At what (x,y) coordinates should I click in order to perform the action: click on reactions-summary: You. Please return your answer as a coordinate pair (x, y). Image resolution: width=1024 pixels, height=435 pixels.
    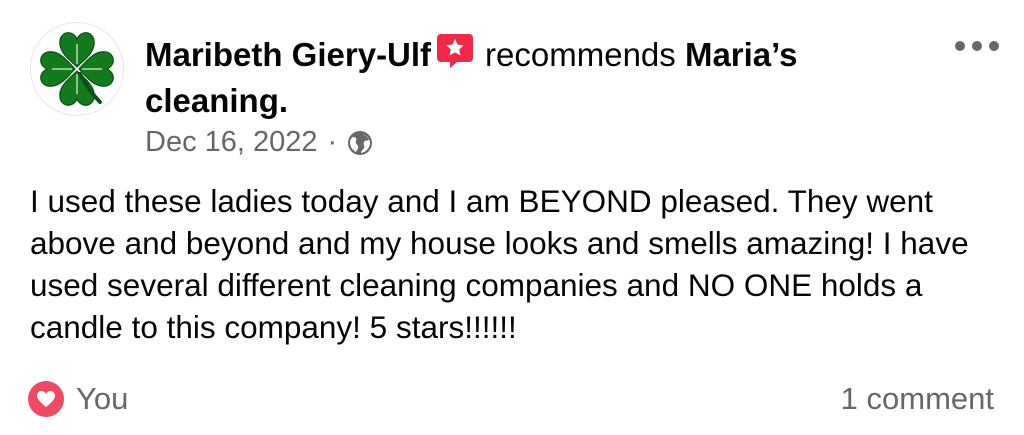
    Looking at the image, I should click on (78, 399).